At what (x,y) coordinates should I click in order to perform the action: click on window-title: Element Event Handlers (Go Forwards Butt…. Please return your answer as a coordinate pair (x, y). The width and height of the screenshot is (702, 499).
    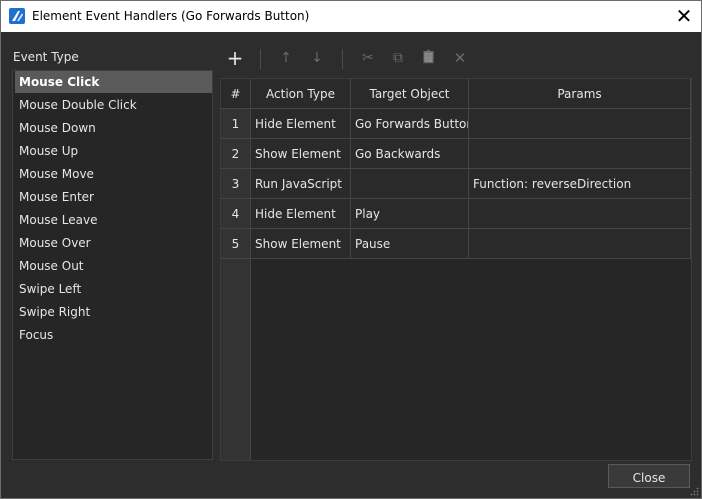
    Looking at the image, I should click on (171, 16).